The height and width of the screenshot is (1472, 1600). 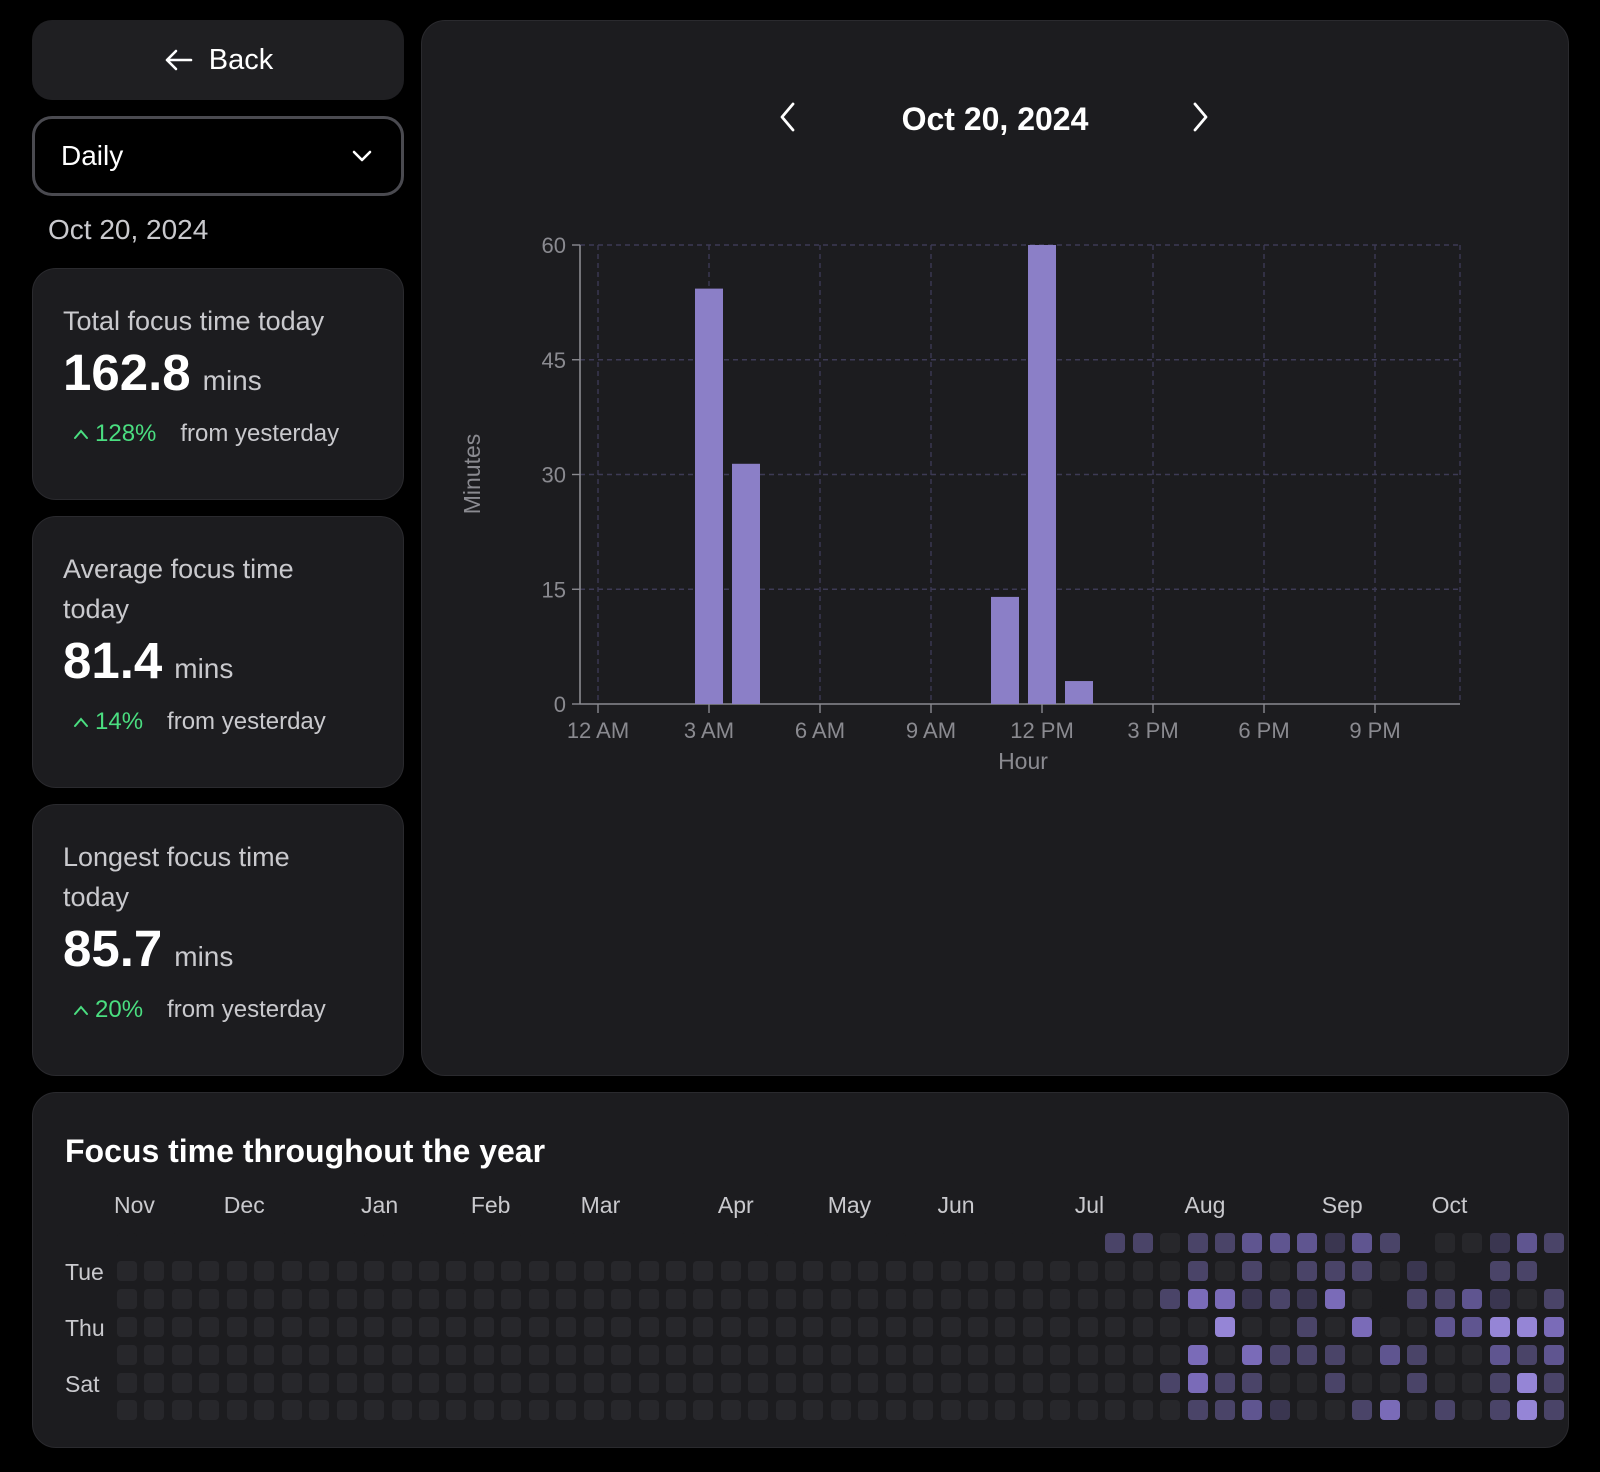 I want to click on period-select: Daily, so click(x=218, y=156).